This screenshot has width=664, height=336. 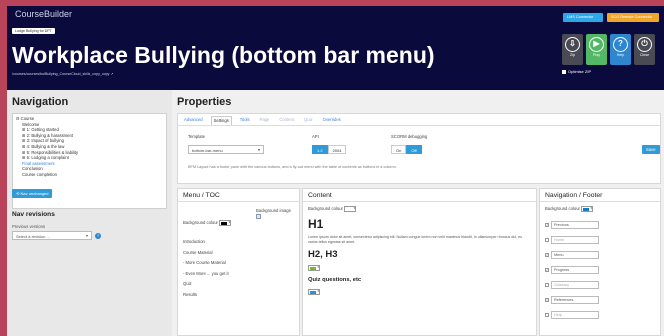 What do you see at coordinates (194, 241) in the screenshot?
I see `menu-sample-item: Introduction` at bounding box center [194, 241].